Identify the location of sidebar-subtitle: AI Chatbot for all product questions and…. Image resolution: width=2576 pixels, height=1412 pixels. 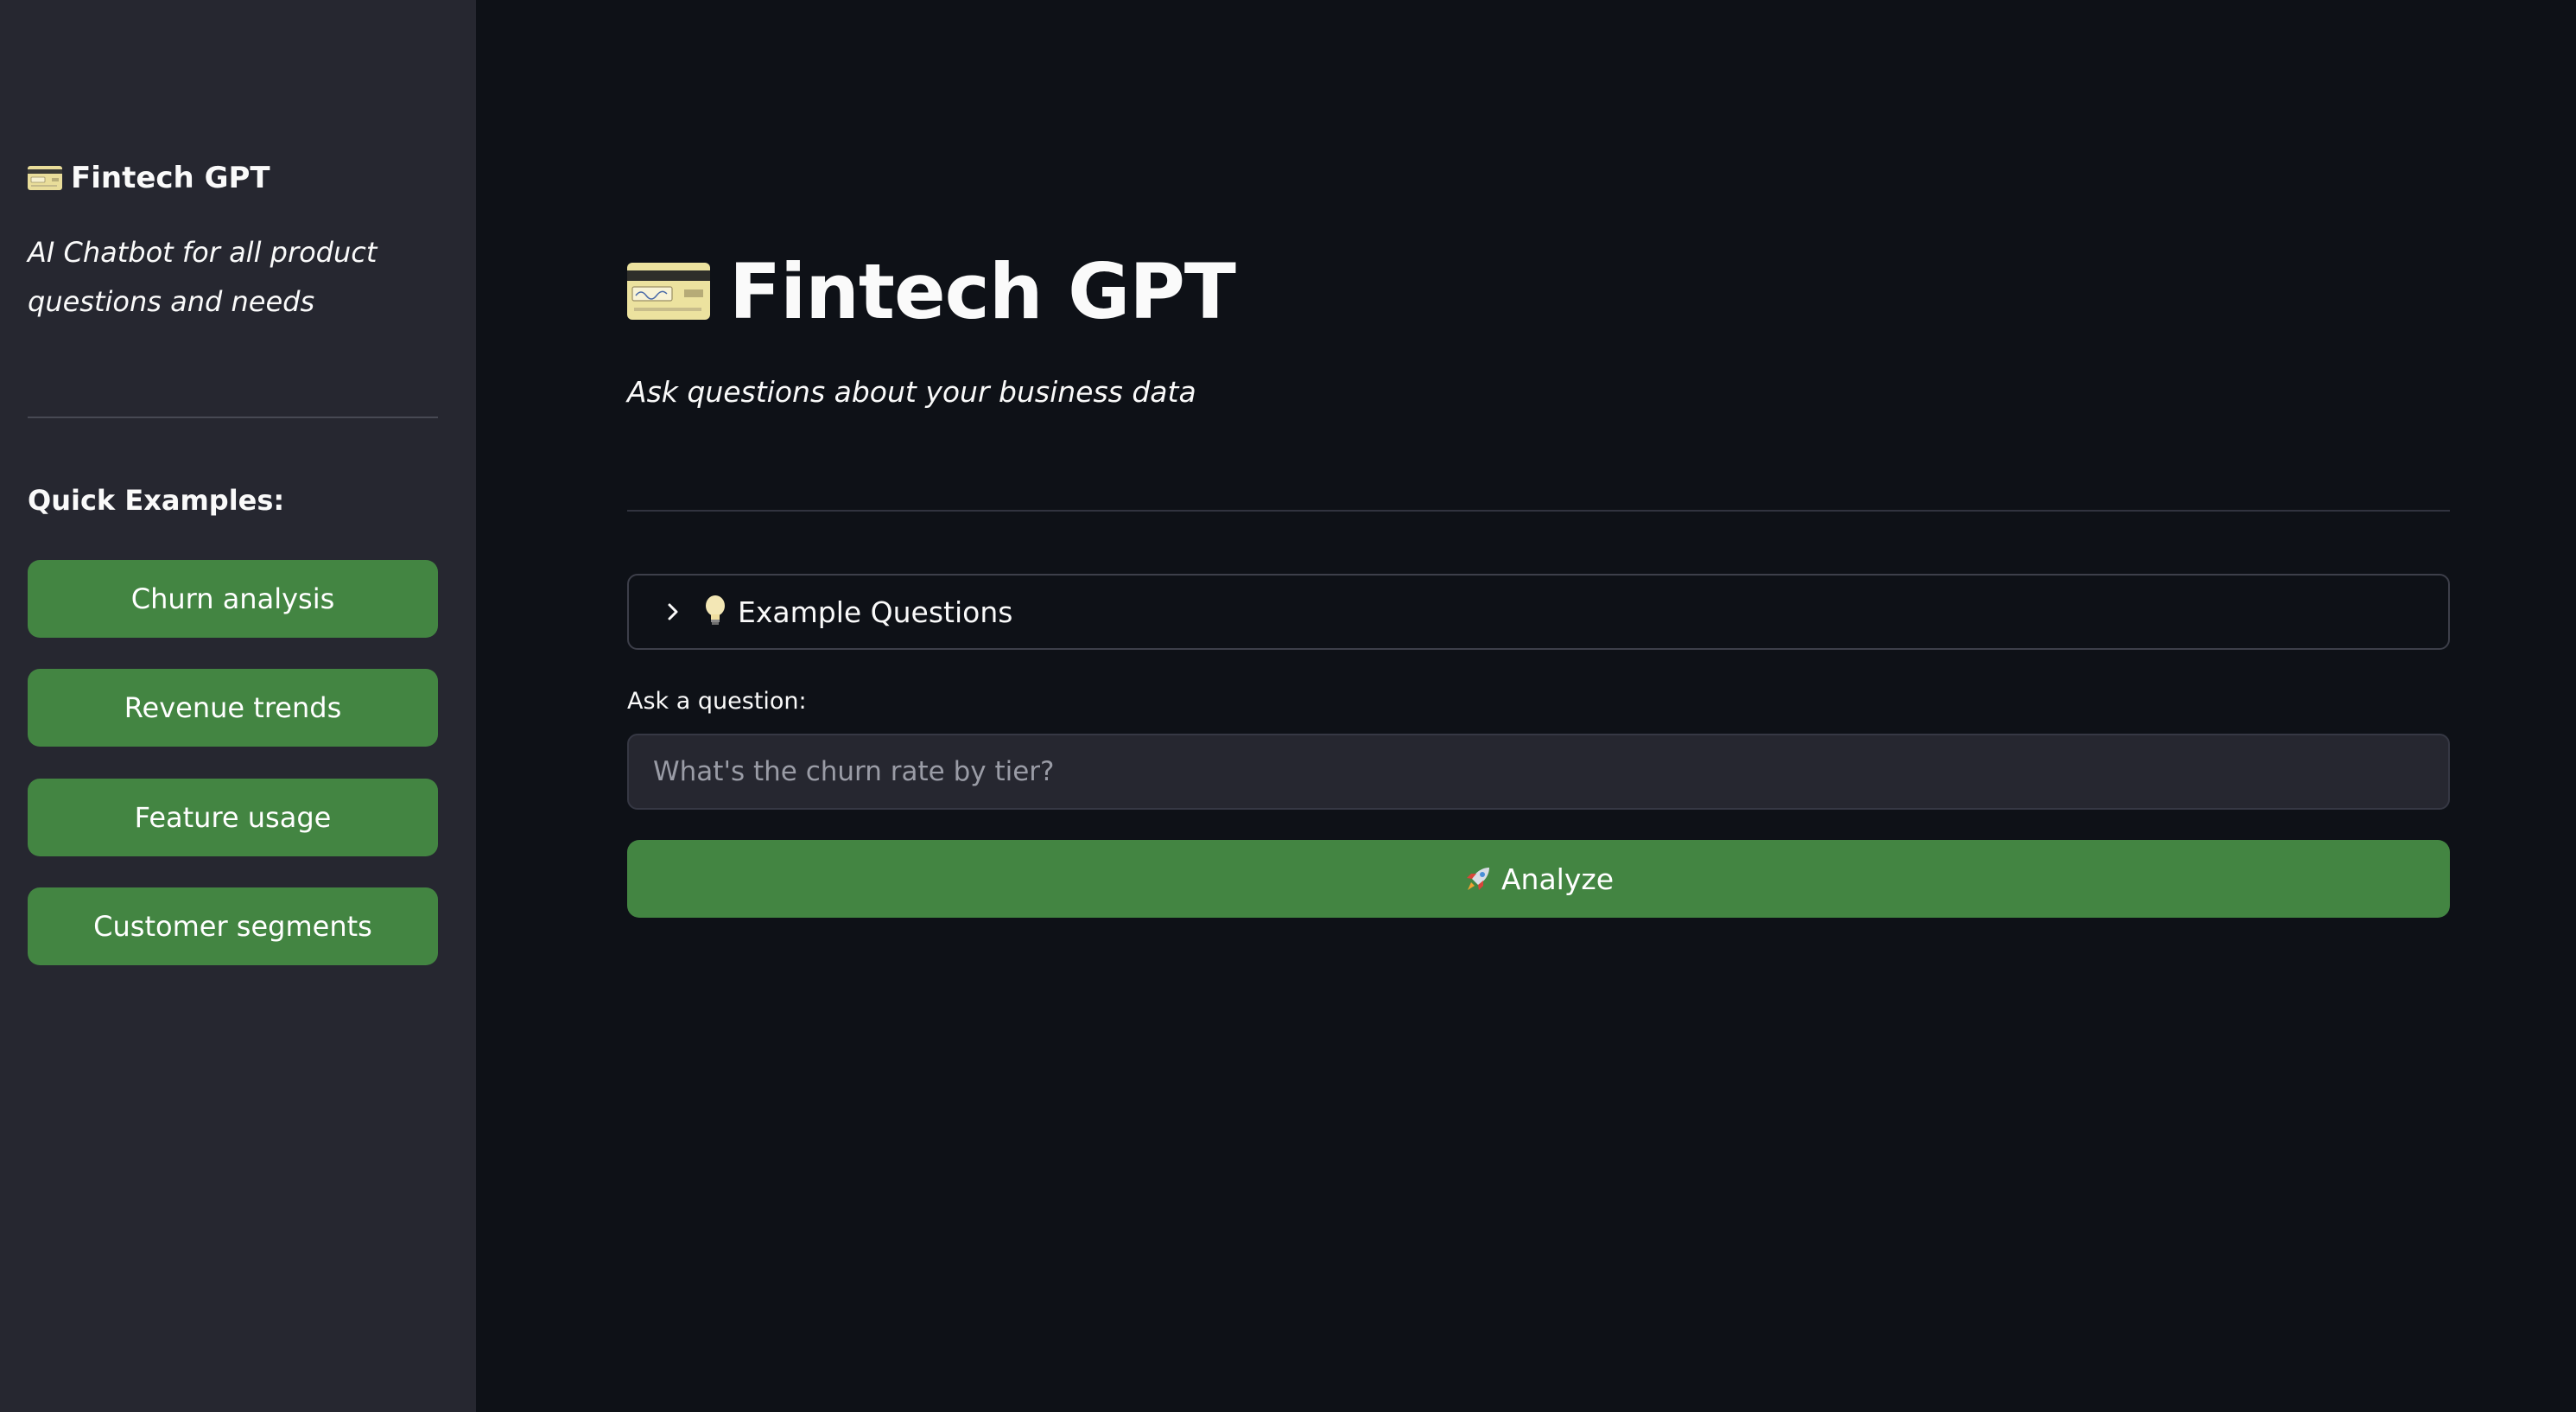
(203, 277).